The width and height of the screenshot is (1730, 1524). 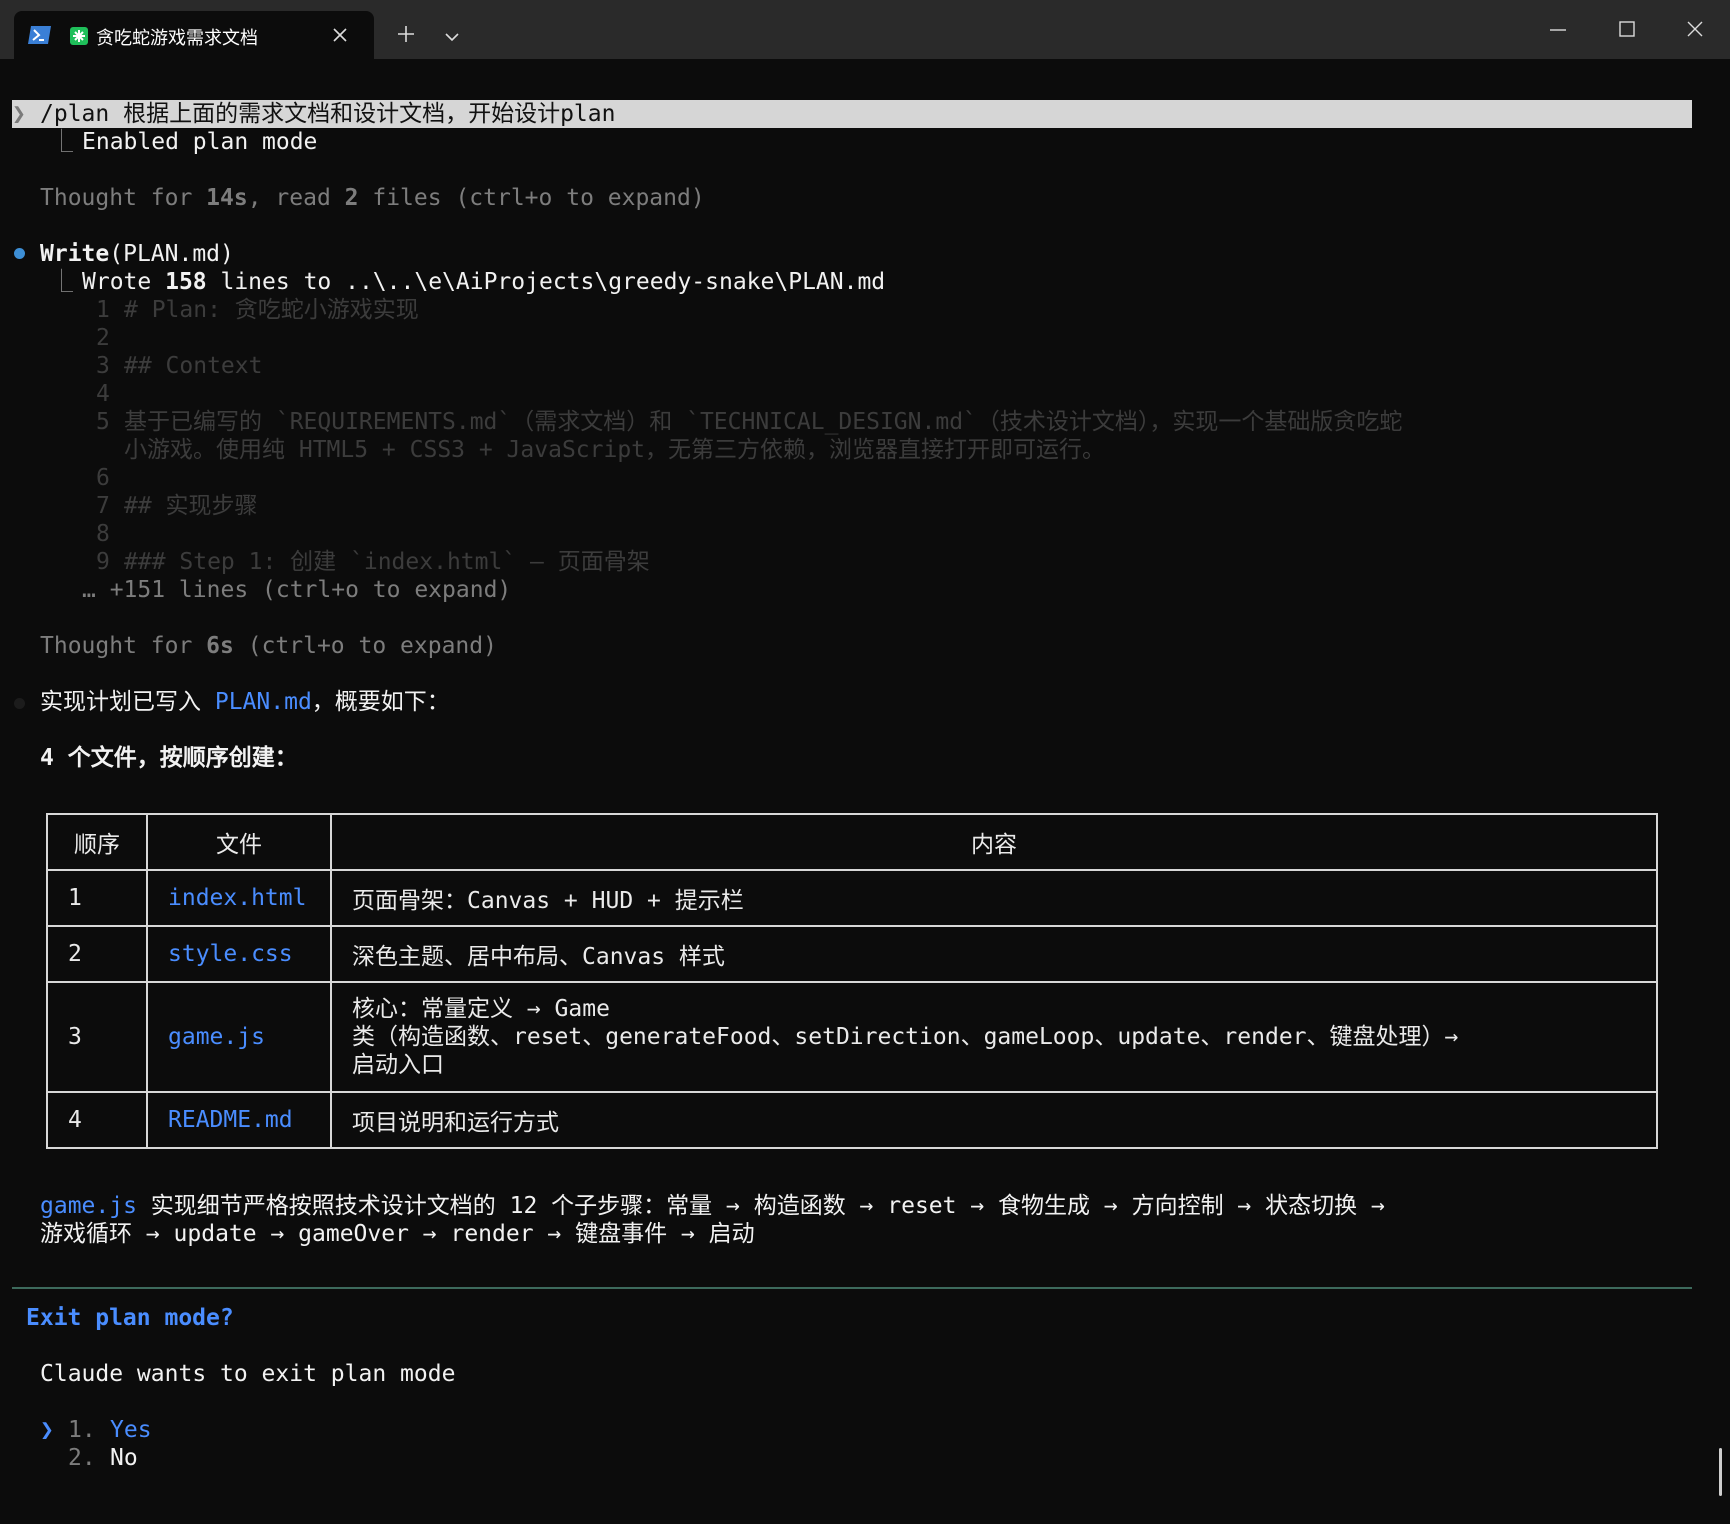 I want to click on minimize-icon, so click(x=1558, y=29).